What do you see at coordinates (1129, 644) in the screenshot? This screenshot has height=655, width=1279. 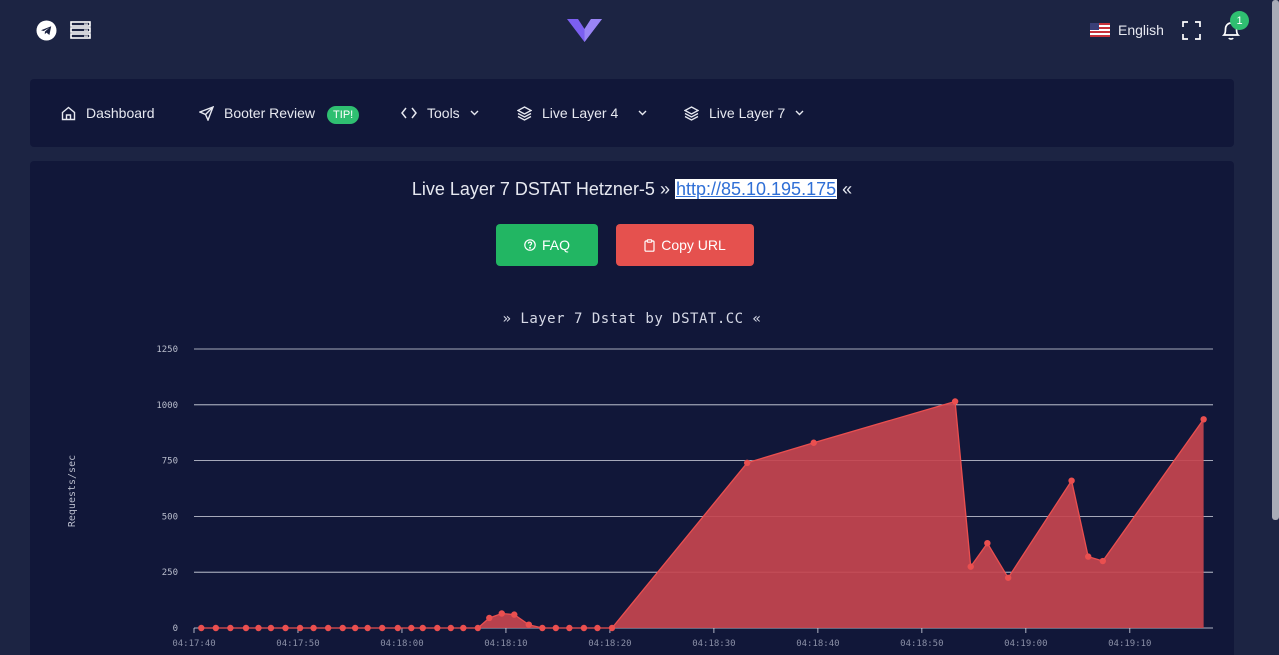 I see `x-tick-label: 04:19:10` at bounding box center [1129, 644].